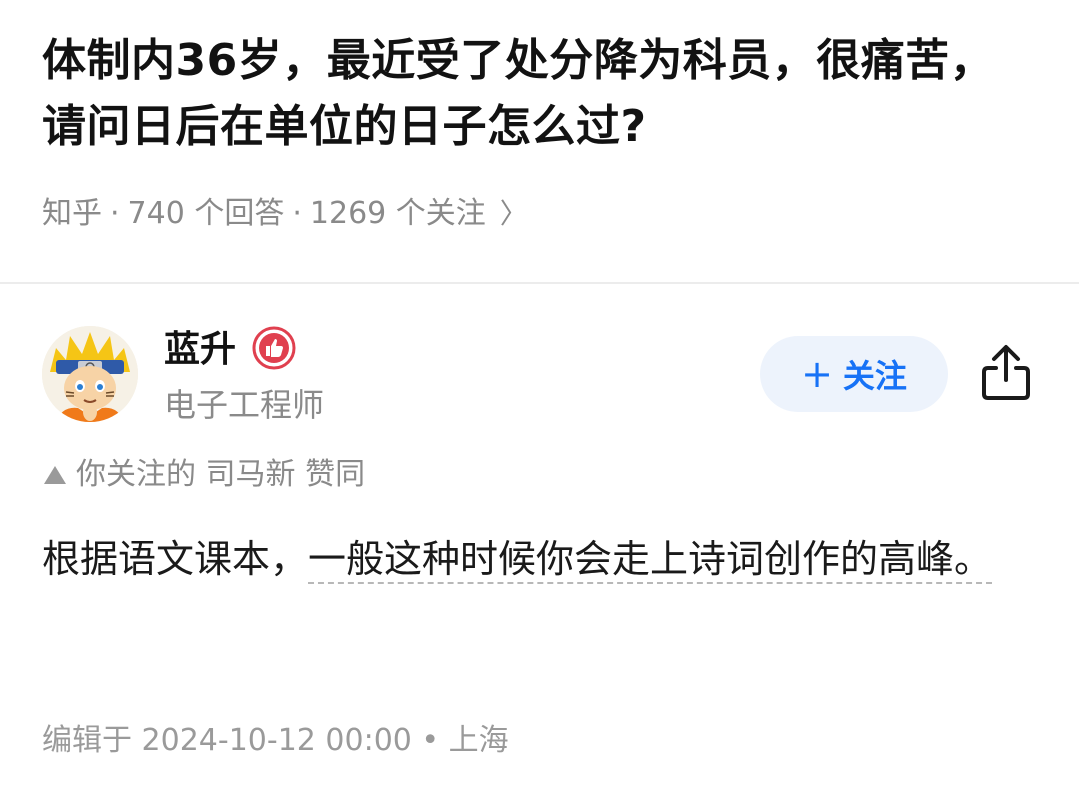  Describe the element at coordinates (274, 348) in the screenshot. I see `thumbs-up-badge-icon` at that location.